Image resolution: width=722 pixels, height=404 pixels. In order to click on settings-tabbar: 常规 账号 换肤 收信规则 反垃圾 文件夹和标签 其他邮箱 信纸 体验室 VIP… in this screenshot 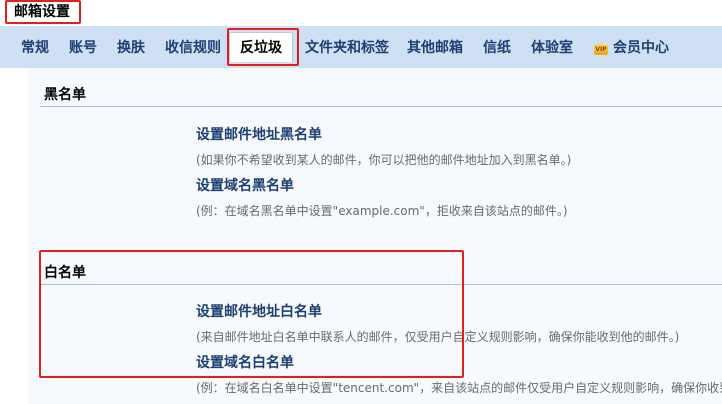, I will do `click(361, 47)`.